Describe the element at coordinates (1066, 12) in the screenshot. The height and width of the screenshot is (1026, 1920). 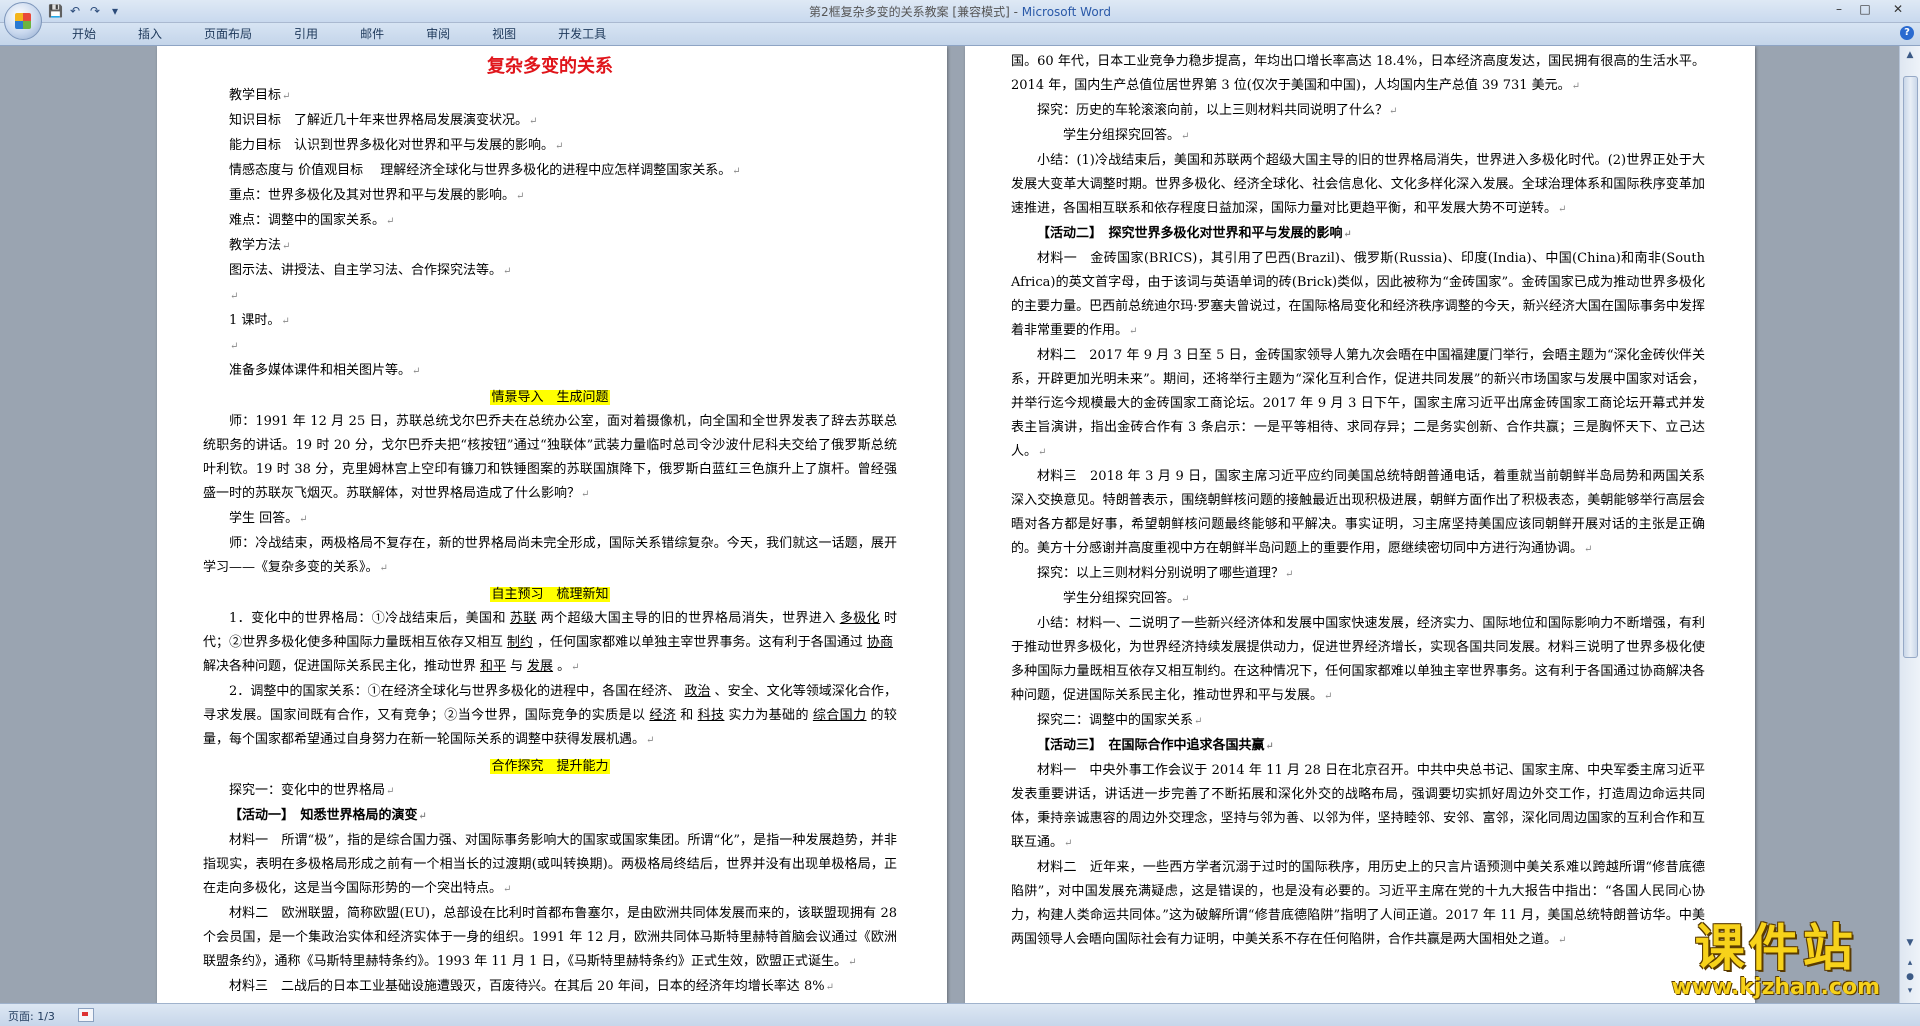
I see `app-name: Microsoft Word` at that location.